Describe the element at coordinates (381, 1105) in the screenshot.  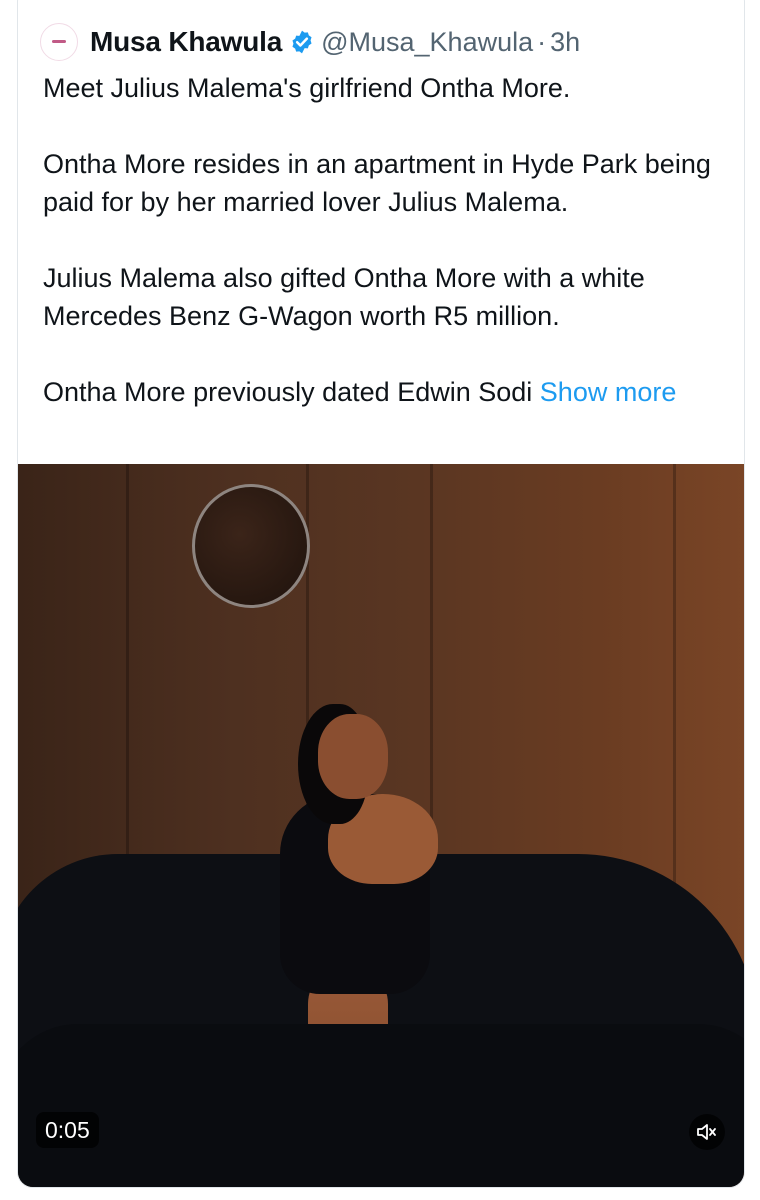
I see `sofa-seat` at that location.